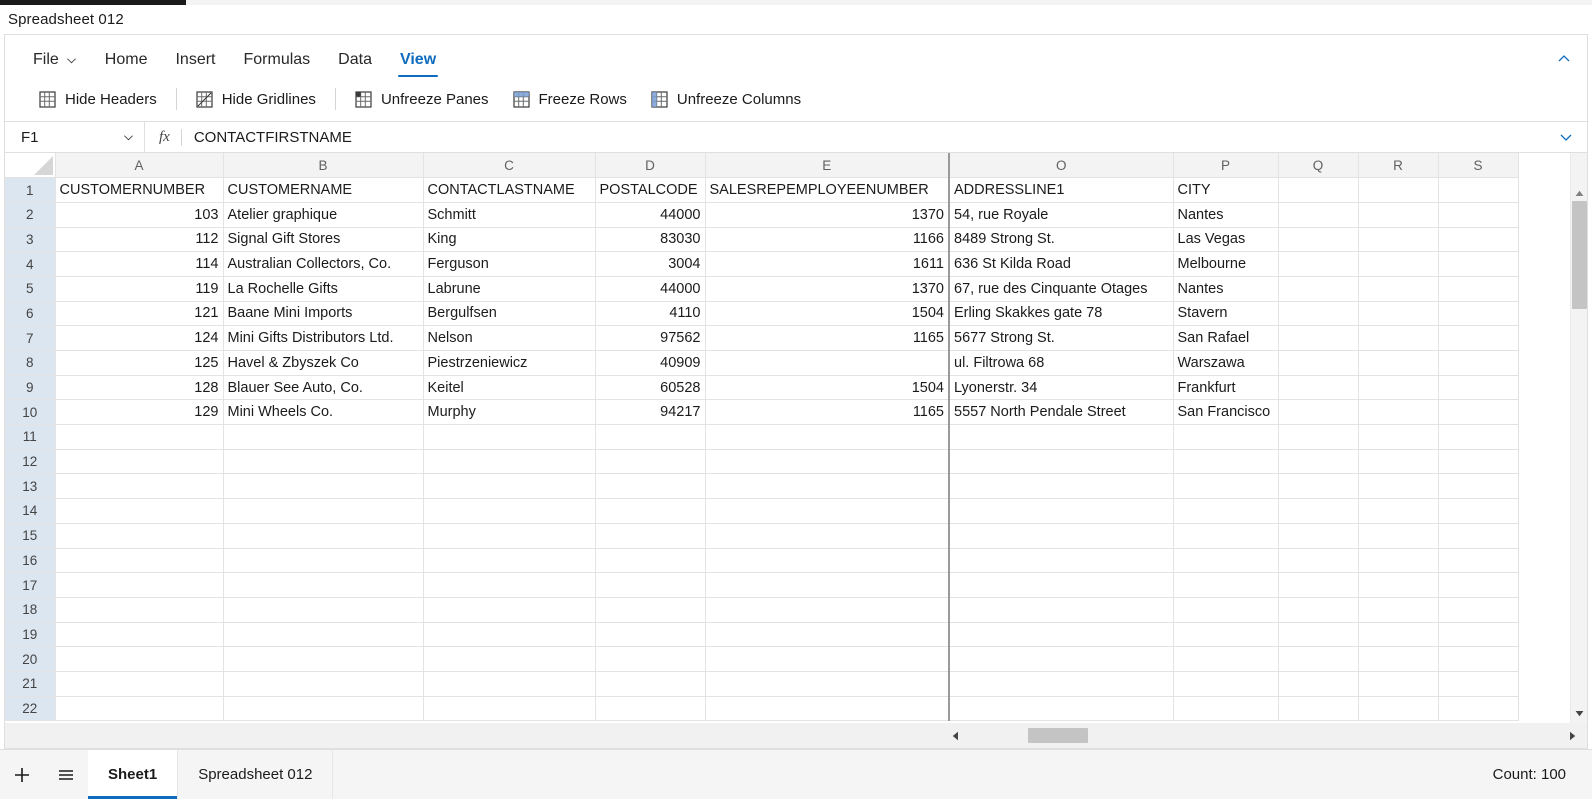 This screenshot has height=811, width=1592. I want to click on cell-Q18, so click(1318, 610).